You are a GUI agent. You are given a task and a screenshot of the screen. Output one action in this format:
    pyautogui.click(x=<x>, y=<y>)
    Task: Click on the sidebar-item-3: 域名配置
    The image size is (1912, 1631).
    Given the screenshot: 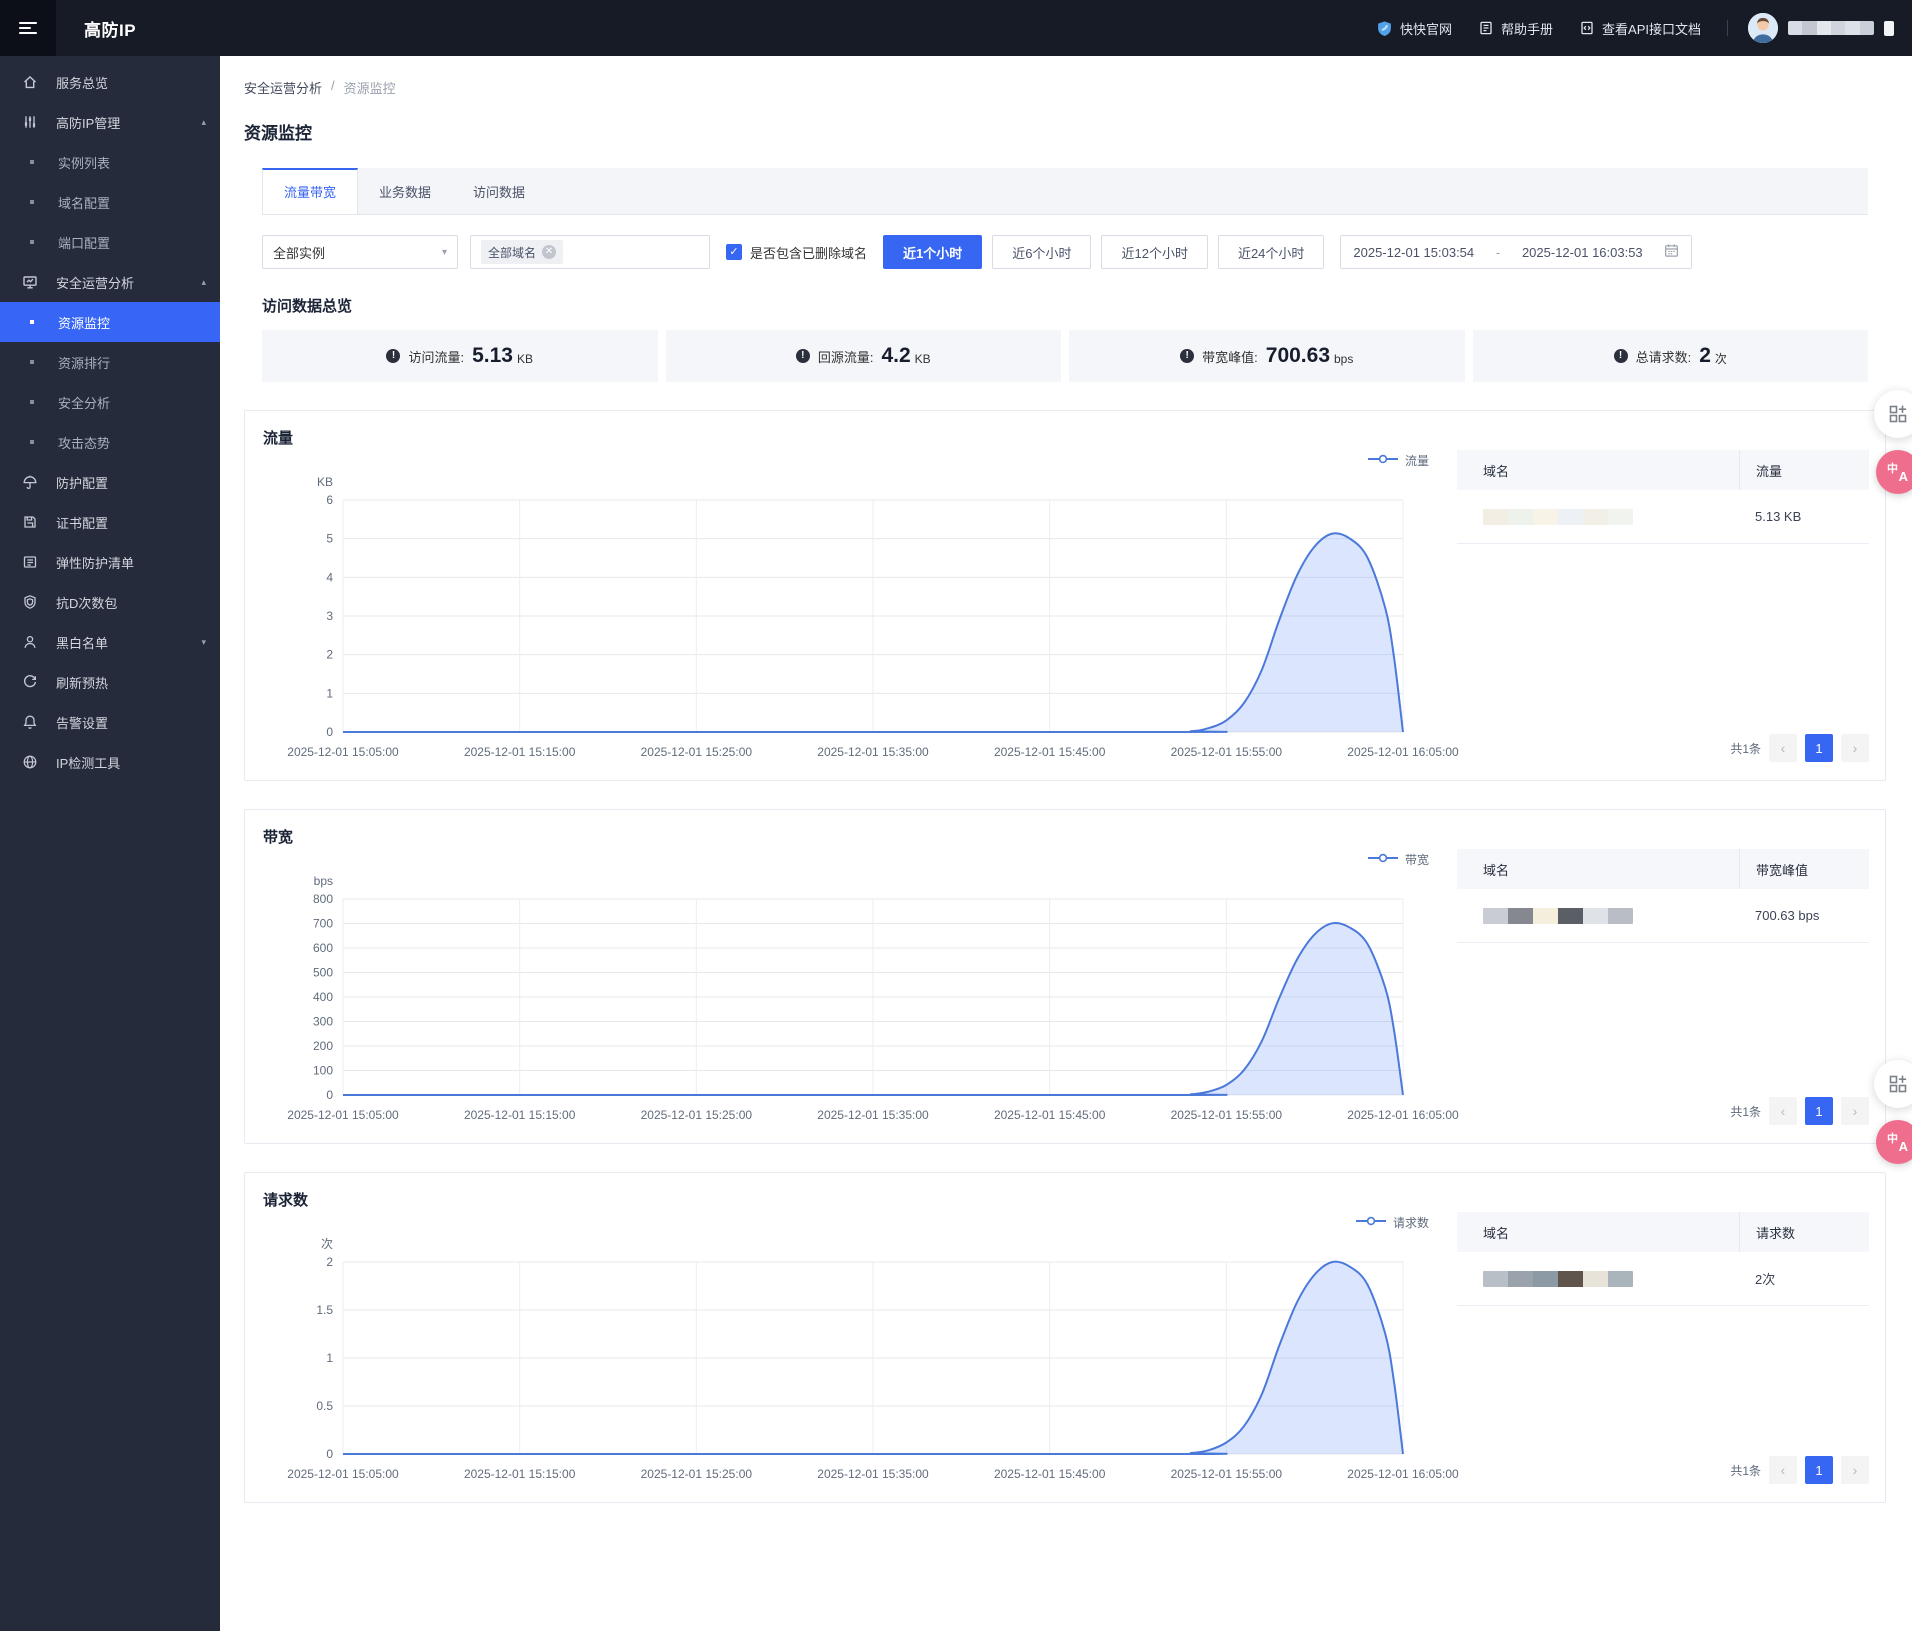 What is the action you would take?
    pyautogui.click(x=110, y=202)
    